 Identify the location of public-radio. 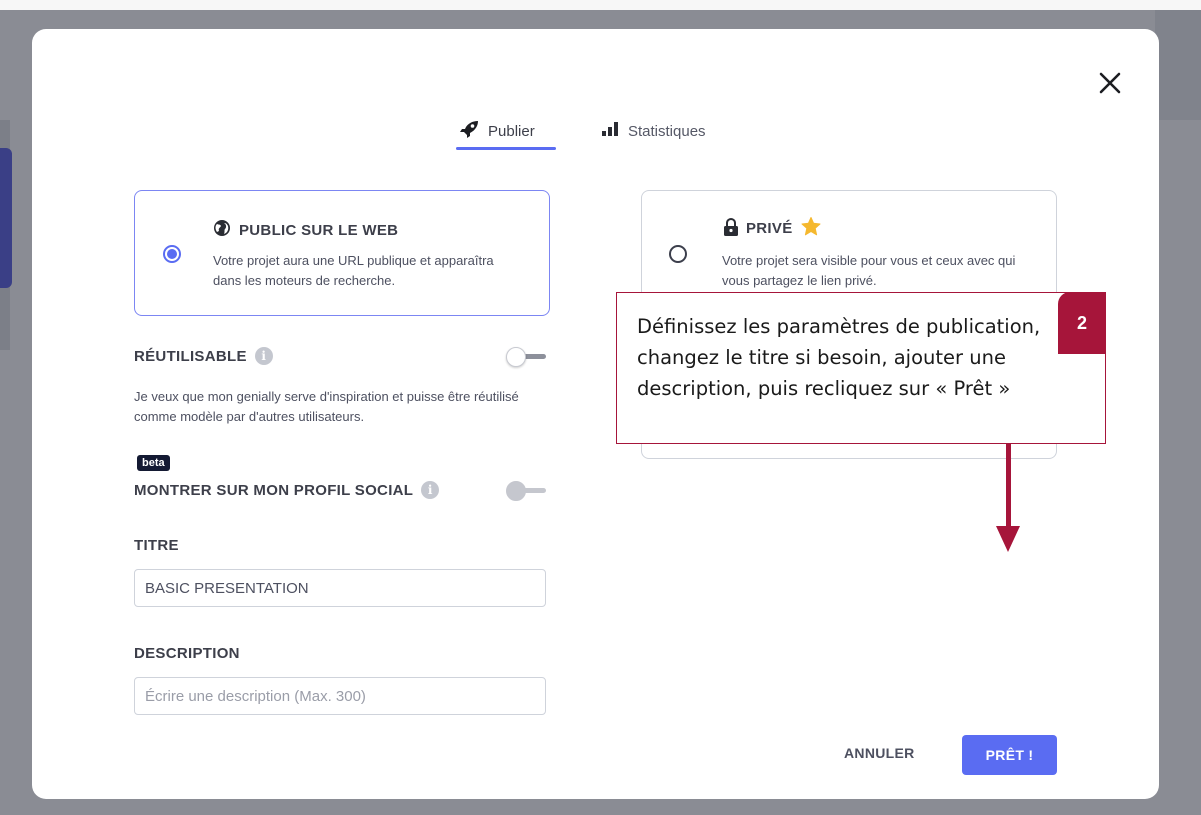
(172, 254).